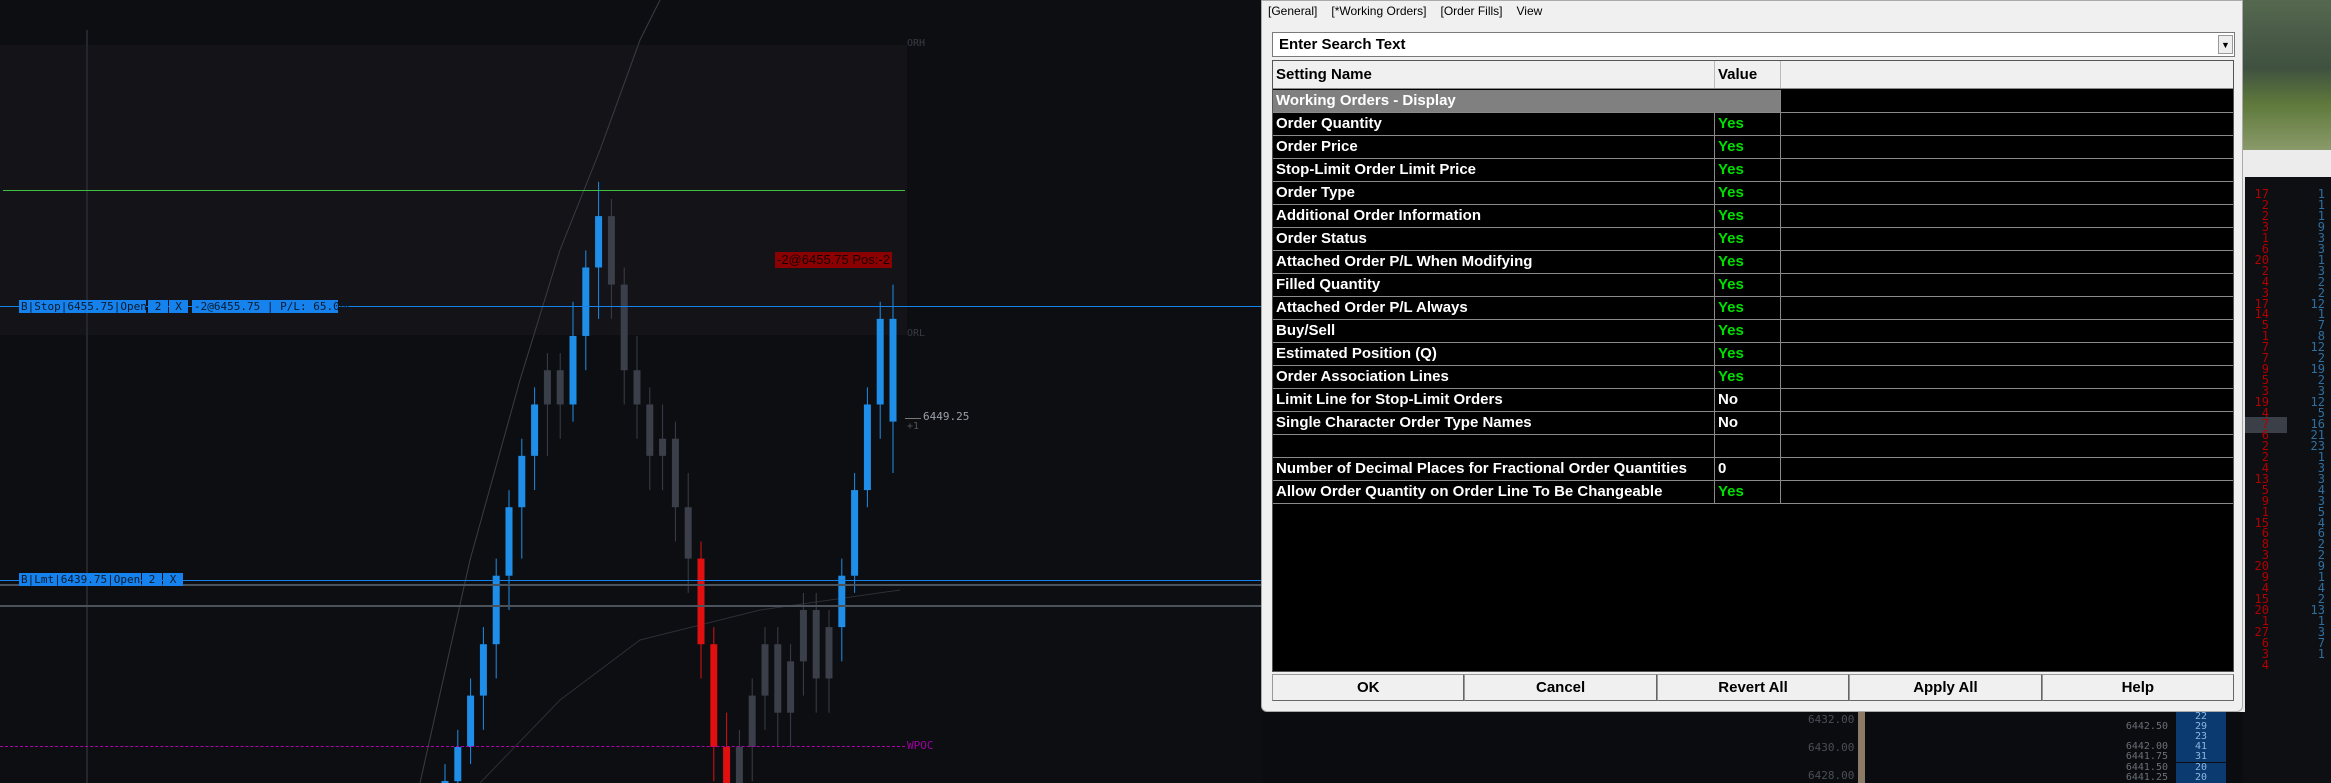 This screenshot has width=2331, height=783. What do you see at coordinates (2287, 75) in the screenshot?
I see `background-photo` at bounding box center [2287, 75].